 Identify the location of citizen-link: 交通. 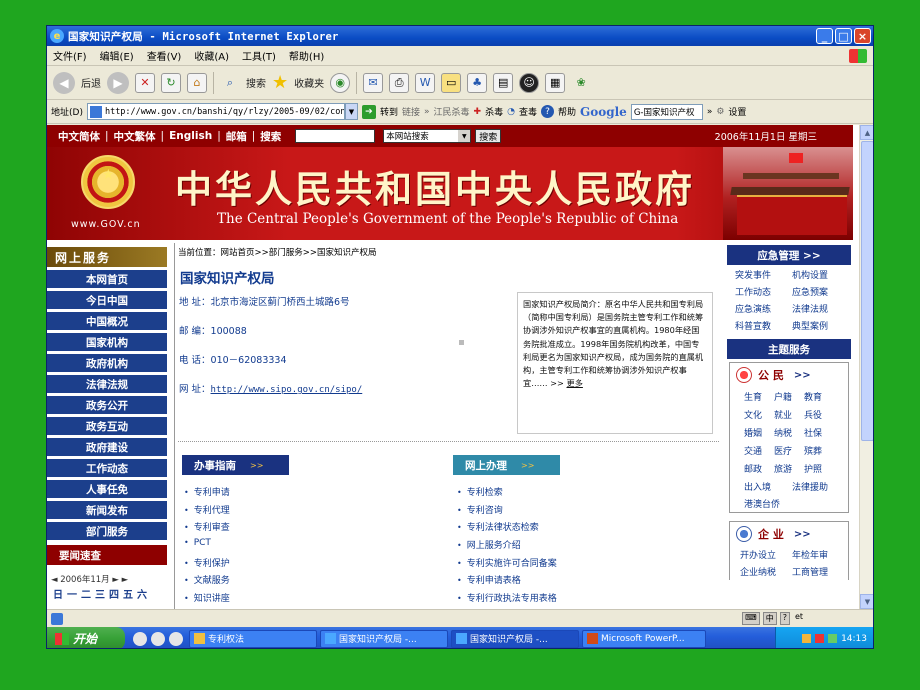
(759, 450).